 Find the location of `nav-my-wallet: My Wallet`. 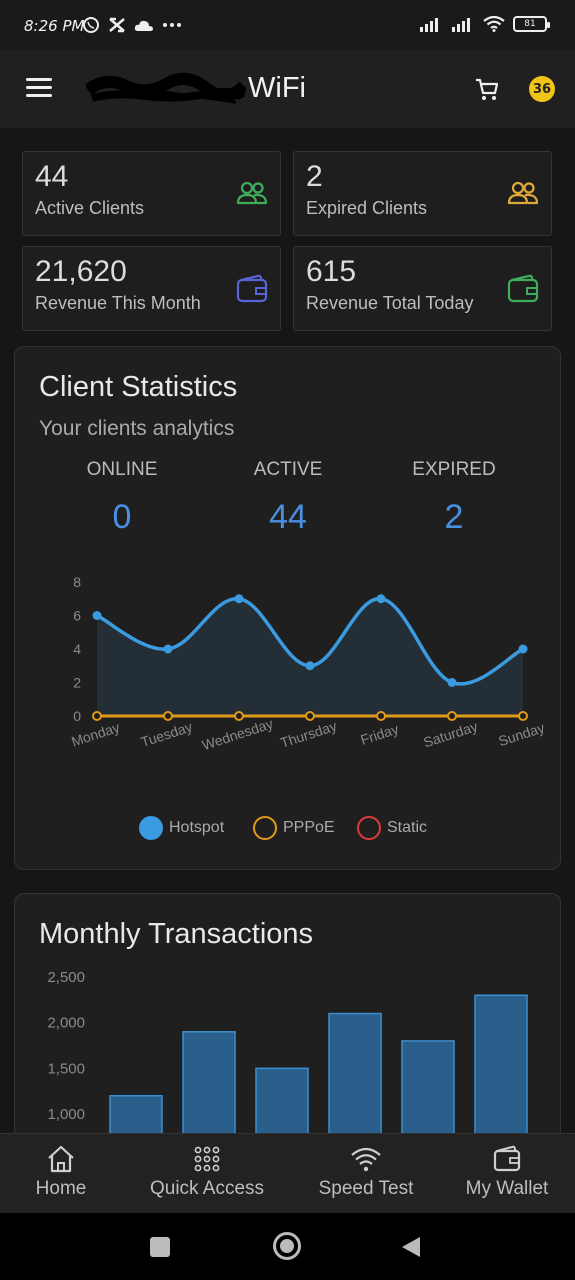

nav-my-wallet: My Wallet is located at coordinates (507, 1172).